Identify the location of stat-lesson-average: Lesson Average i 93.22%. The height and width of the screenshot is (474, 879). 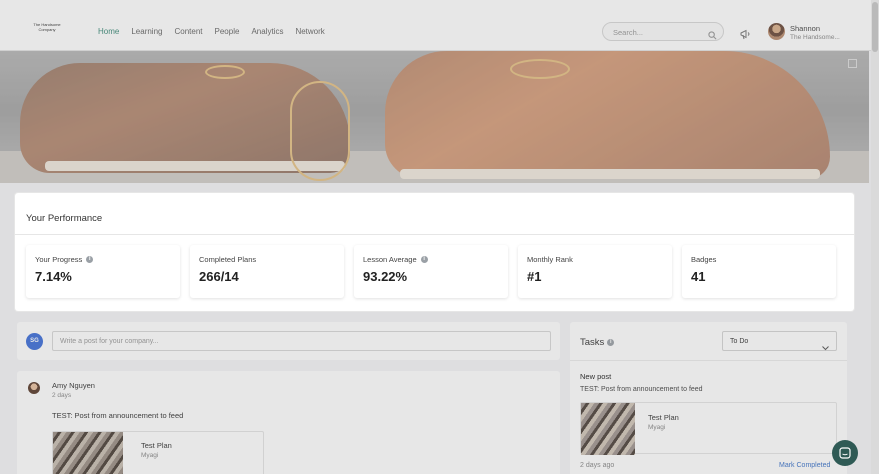
(431, 271).